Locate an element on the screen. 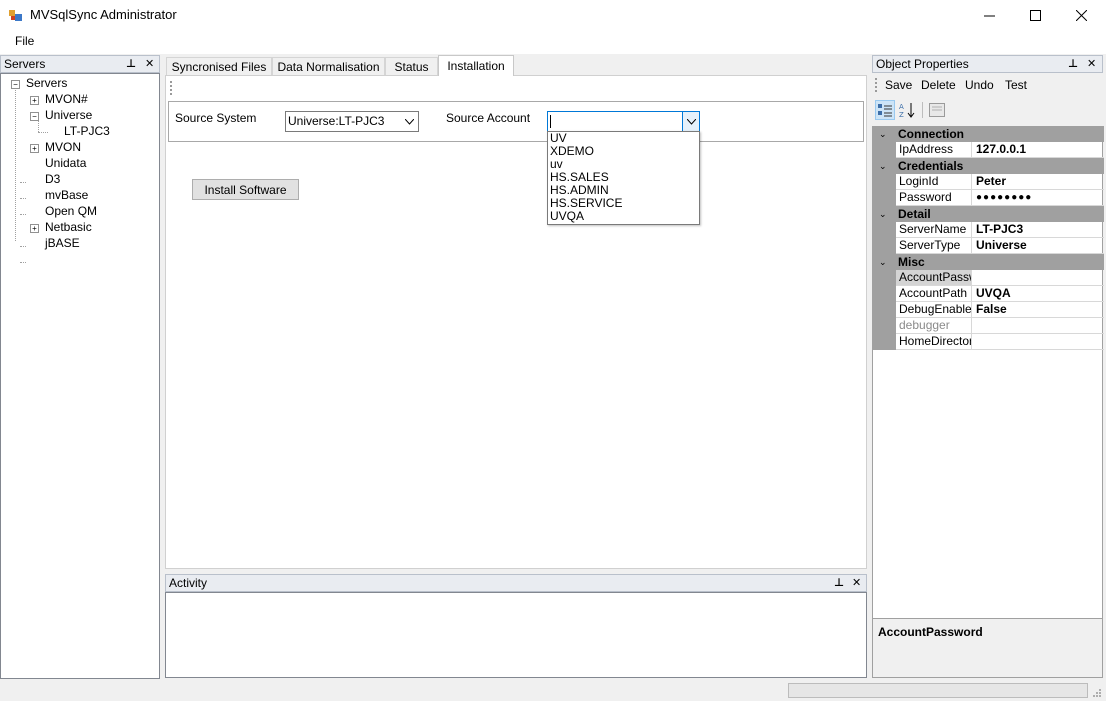 This screenshot has height=701, width=1106. activity-header-label: Activity is located at coordinates (188, 583).